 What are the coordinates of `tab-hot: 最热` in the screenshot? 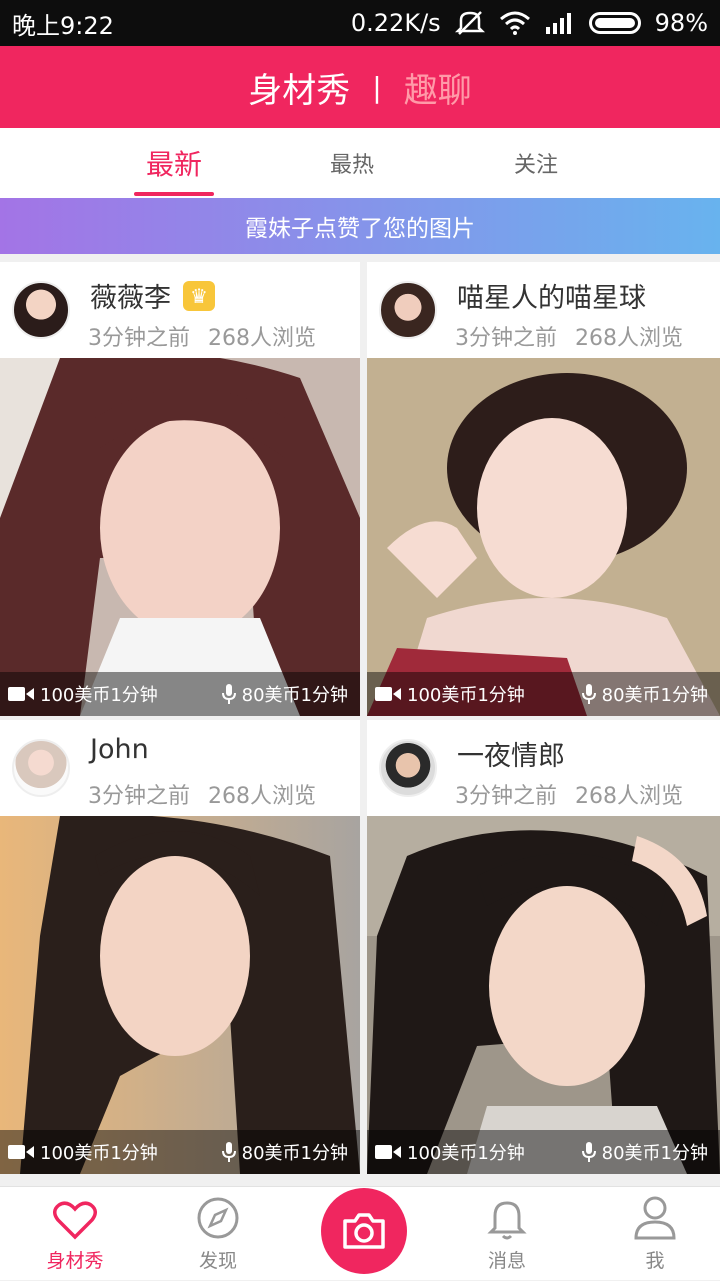 It's located at (352, 163).